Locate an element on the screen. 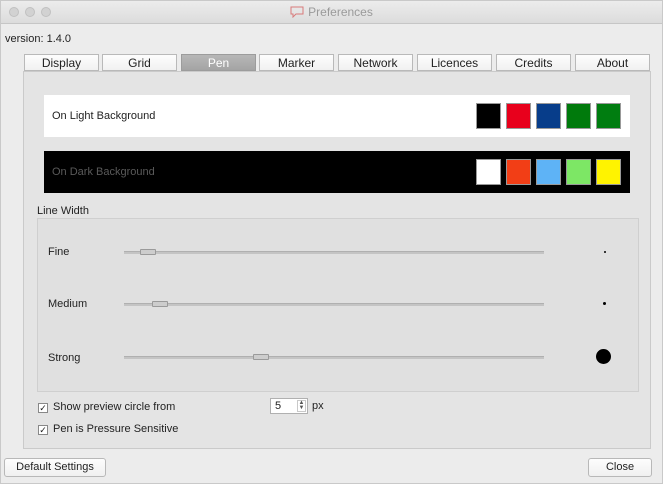 Image resolution: width=663 pixels, height=484 pixels. tab-licences: Licences is located at coordinates (454, 62).